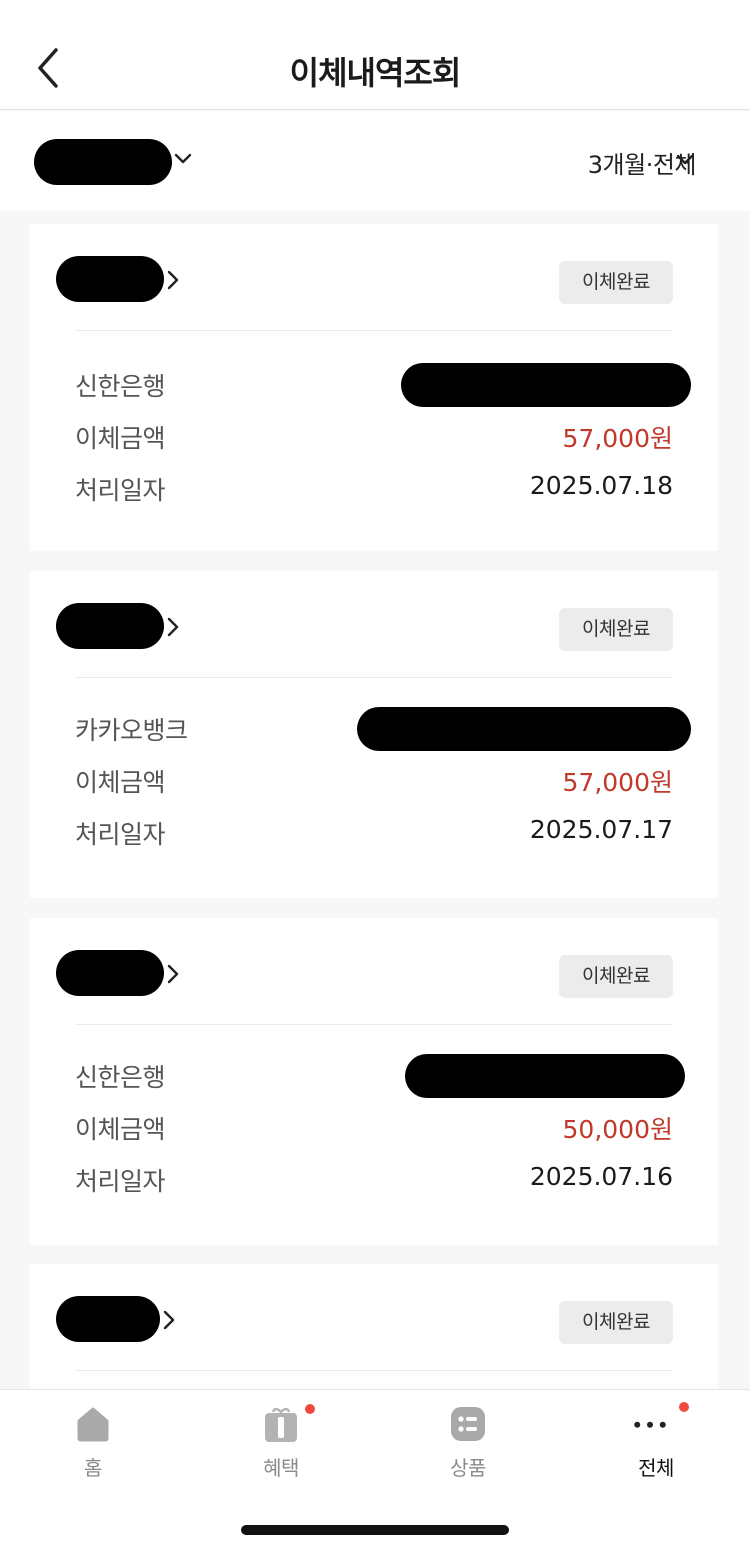  Describe the element at coordinates (93, 1444) in the screenshot. I see `tab-home: 홈` at that location.